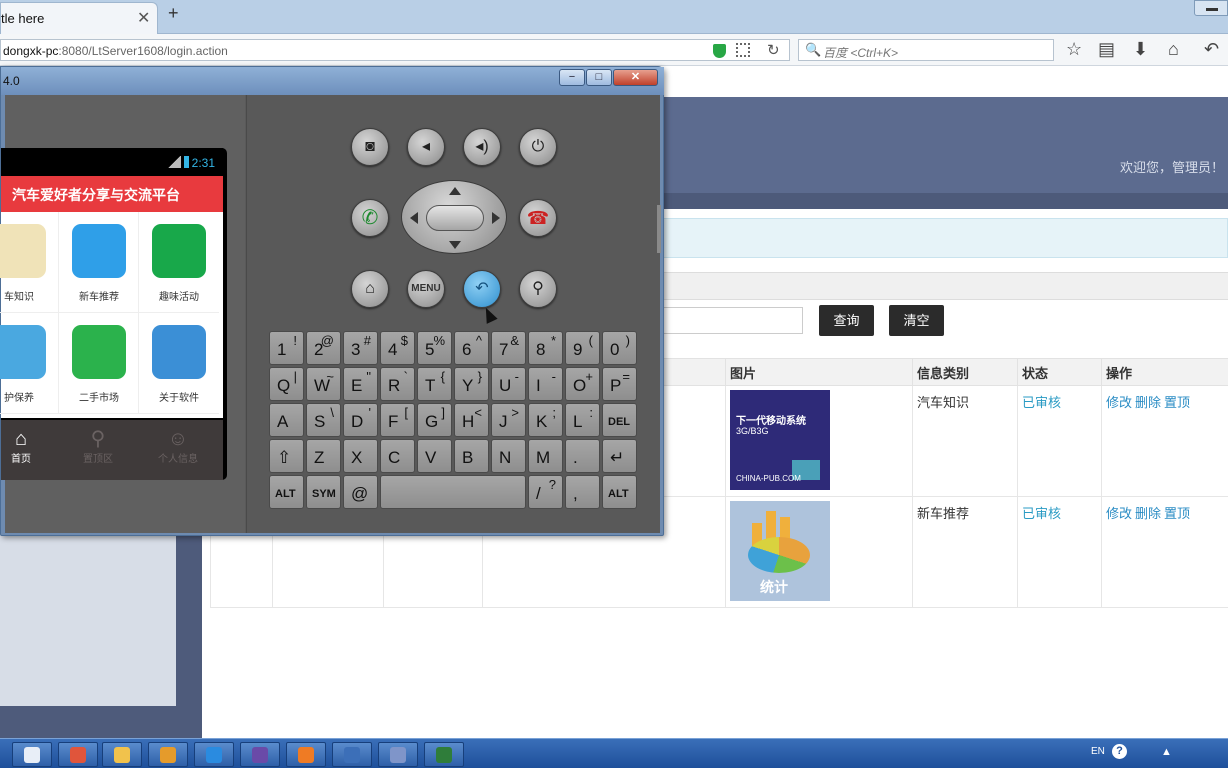 The width and height of the screenshot is (1228, 768). I want to click on book-cover-thumbnail: 下一代移动系统 3G/B3G CHINA-PUB.COM, so click(780, 440).